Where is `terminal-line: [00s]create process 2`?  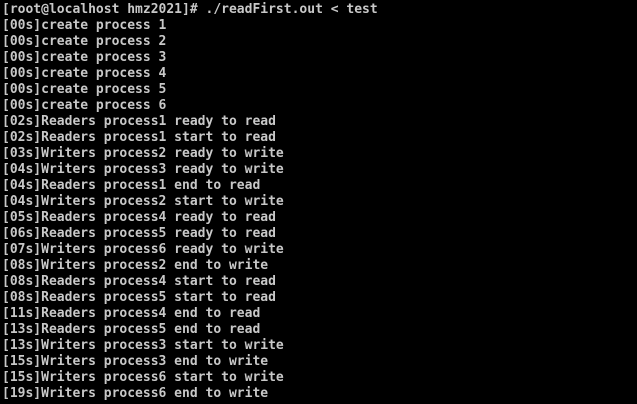 terminal-line: [00s]create process 2 is located at coordinates (84, 41).